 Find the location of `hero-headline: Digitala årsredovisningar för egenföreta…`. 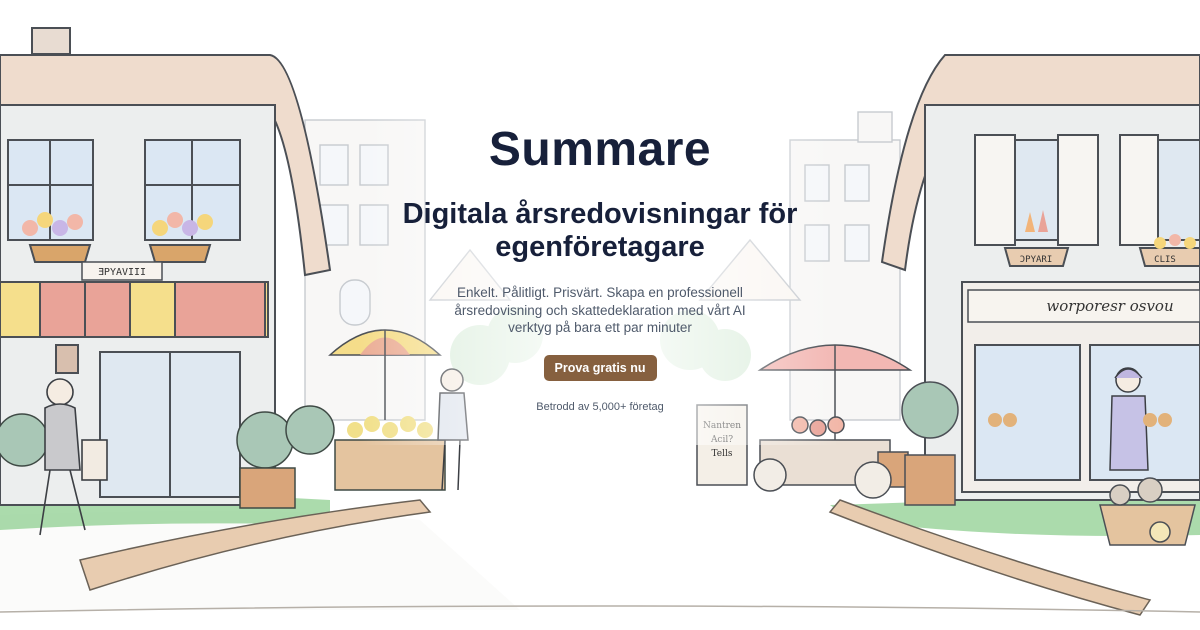

hero-headline: Digitala årsredovisningar för egenföreta… is located at coordinates (600, 230).